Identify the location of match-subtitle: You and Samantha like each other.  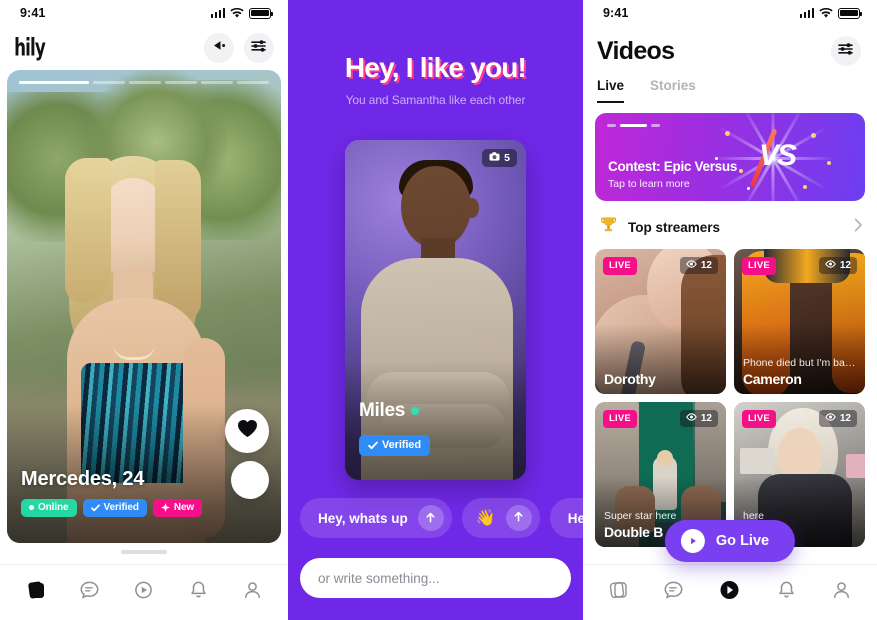
(435, 100).